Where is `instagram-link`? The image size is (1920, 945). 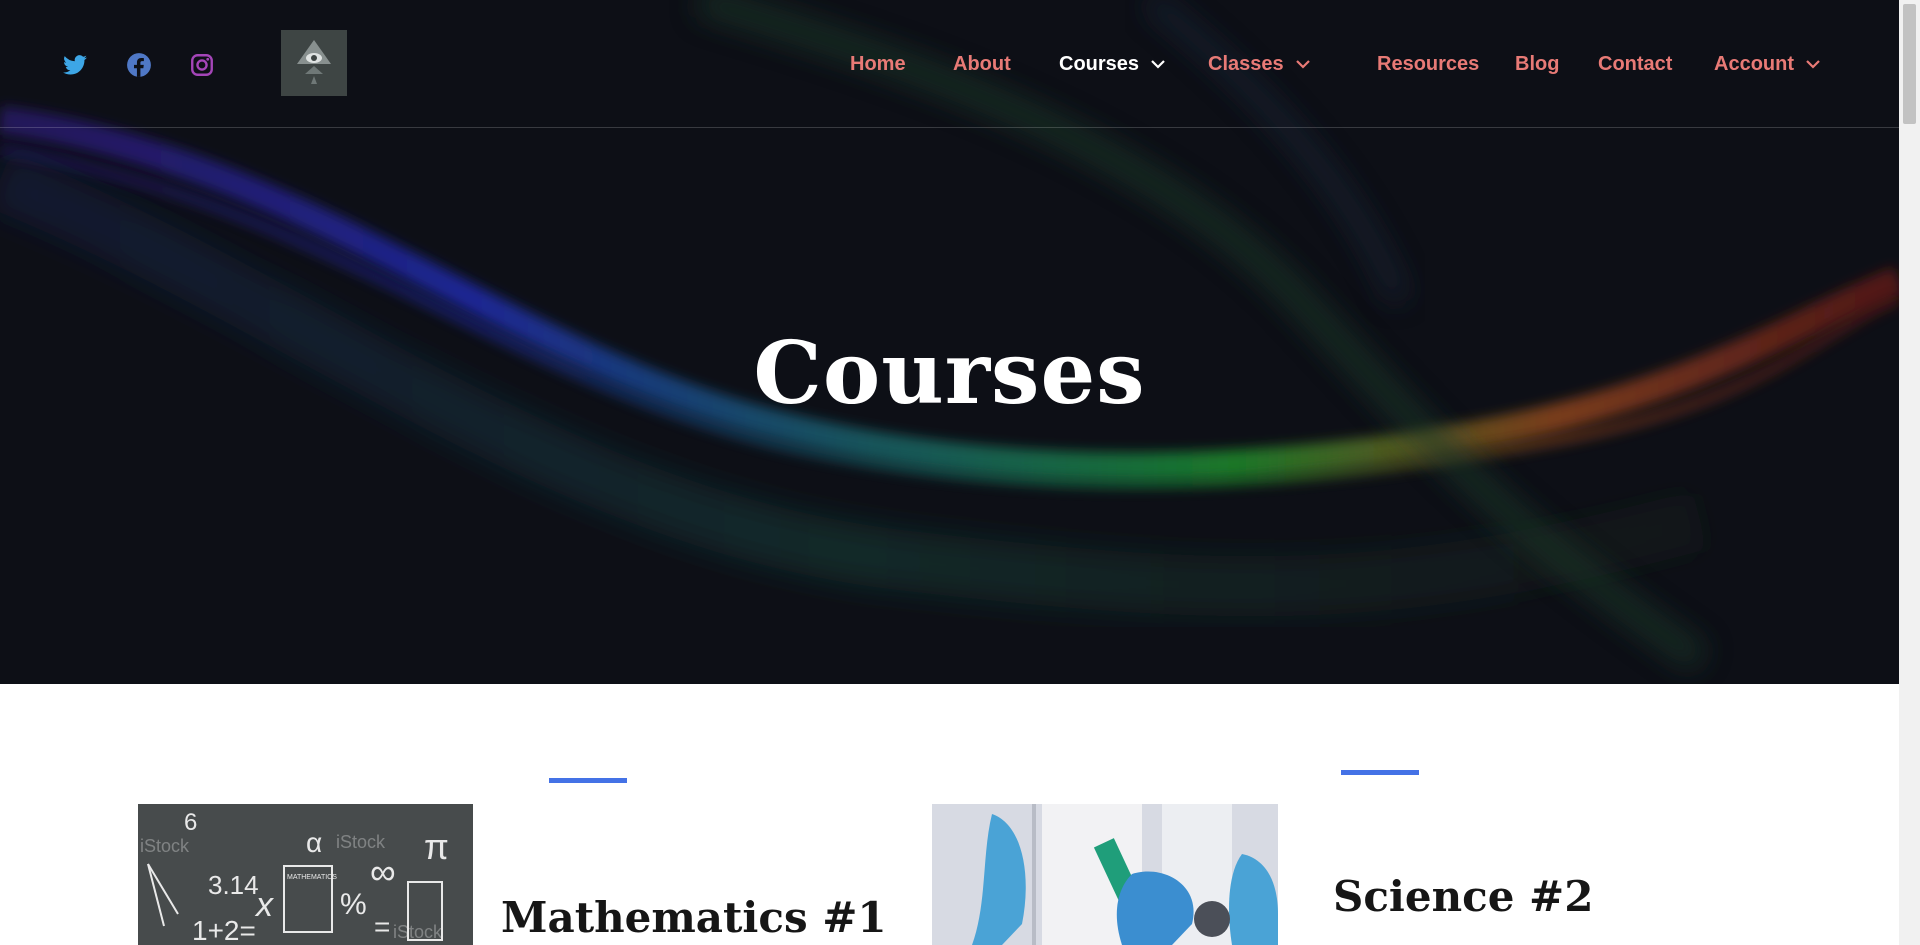
instagram-link is located at coordinates (202, 65).